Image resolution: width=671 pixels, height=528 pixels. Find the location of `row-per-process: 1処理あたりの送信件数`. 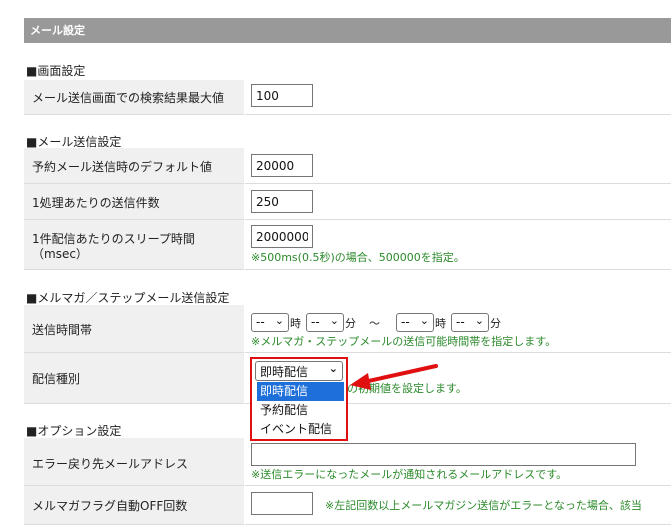

row-per-process: 1処理あたりの送信件数 is located at coordinates (134, 202).